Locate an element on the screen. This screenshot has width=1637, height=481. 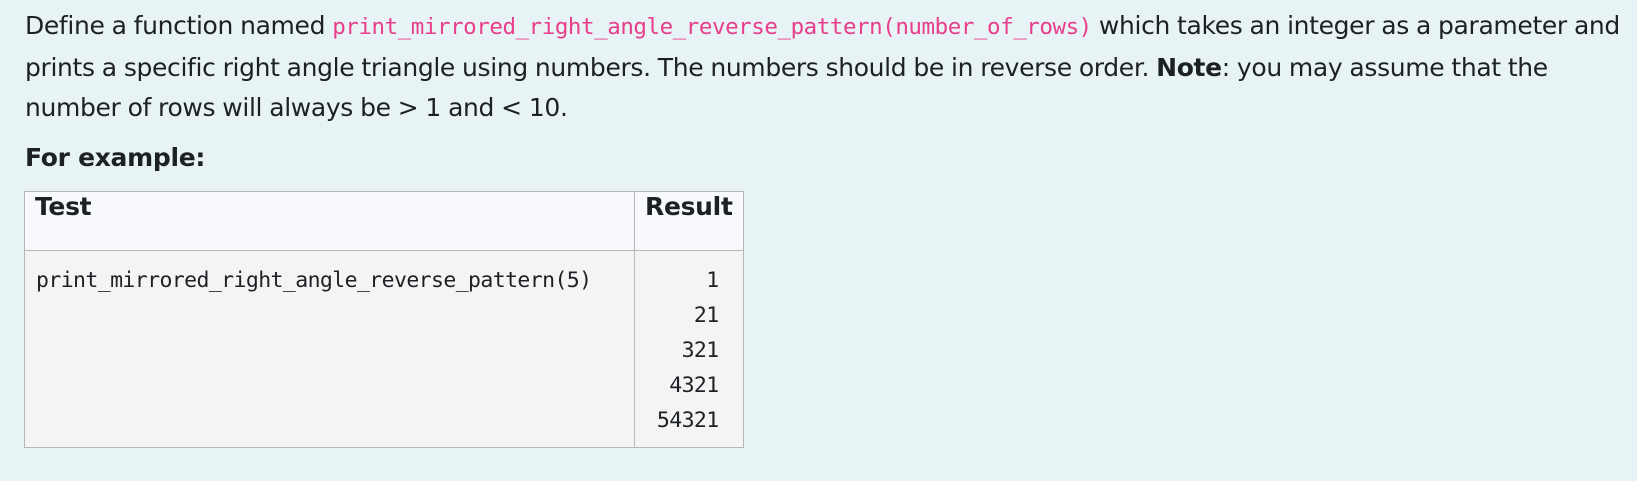
examples-header-row: Test Result is located at coordinates (384, 221).